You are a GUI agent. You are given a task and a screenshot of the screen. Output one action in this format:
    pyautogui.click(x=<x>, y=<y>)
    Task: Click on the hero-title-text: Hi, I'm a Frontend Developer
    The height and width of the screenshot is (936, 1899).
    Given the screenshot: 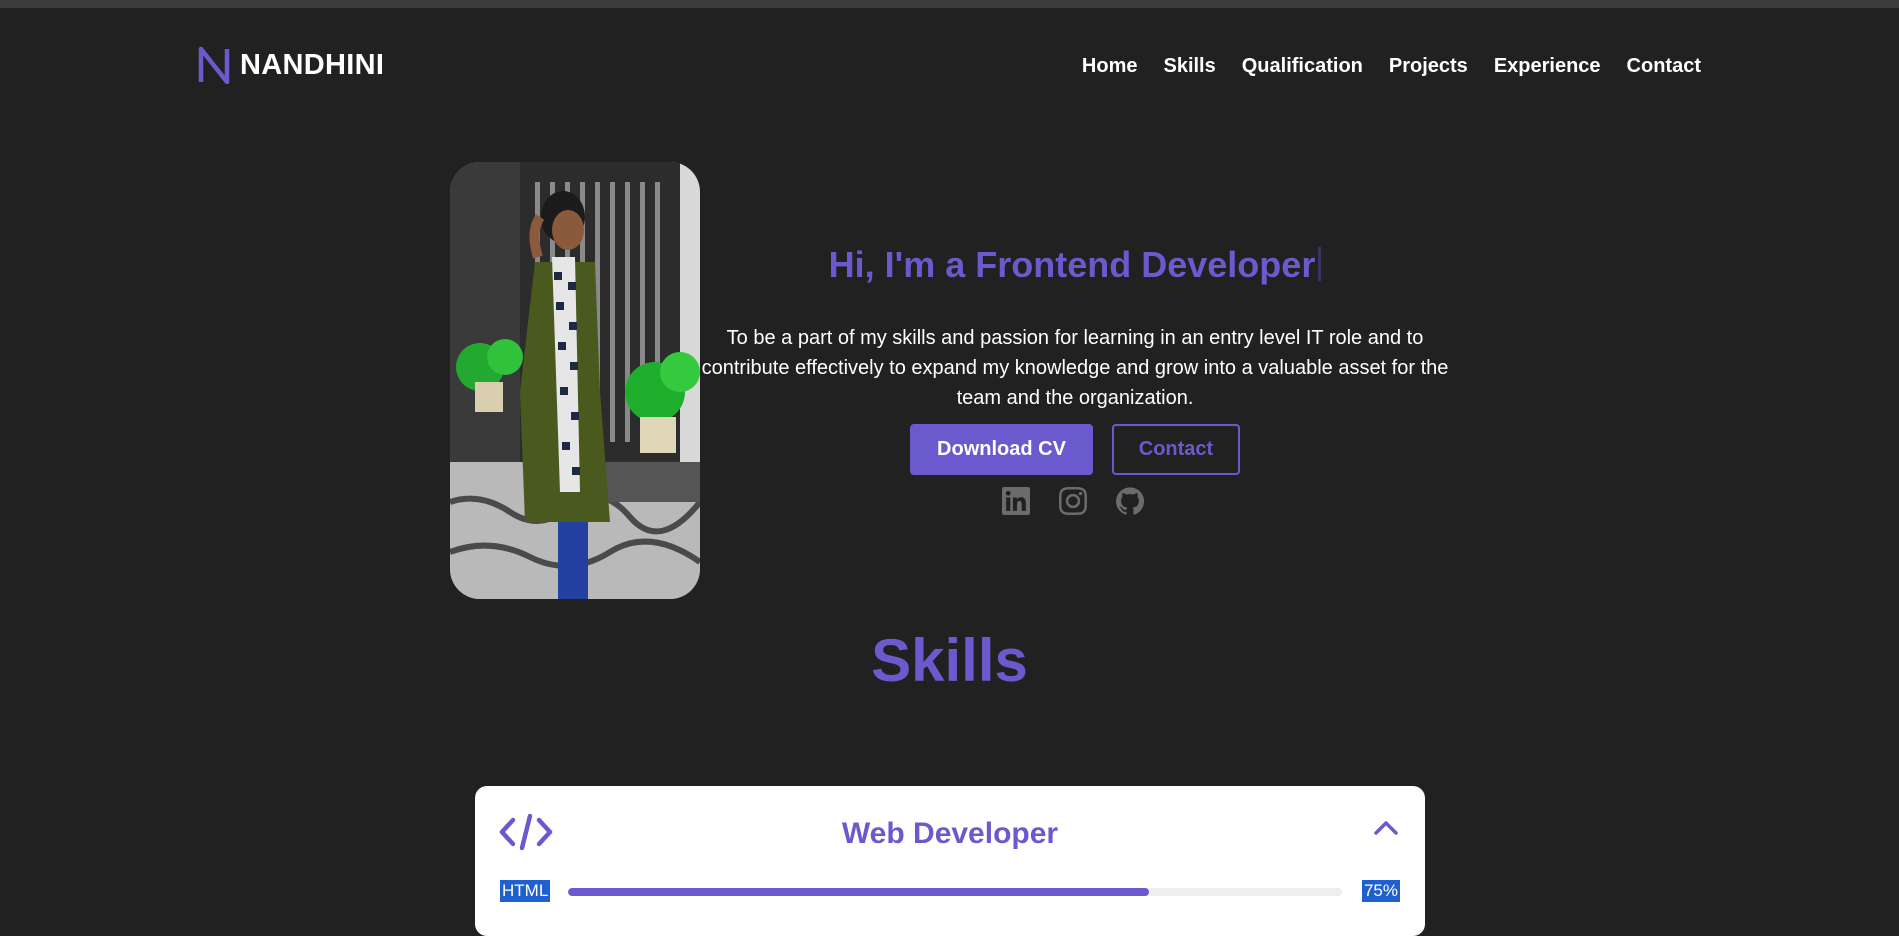 What is the action you would take?
    pyautogui.click(x=1072, y=264)
    